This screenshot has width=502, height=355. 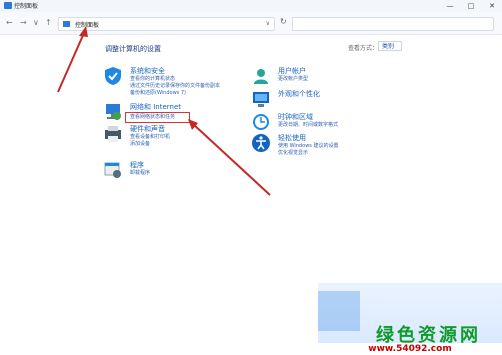 I want to click on watermark-text: 绿色资源网, so click(x=428, y=335).